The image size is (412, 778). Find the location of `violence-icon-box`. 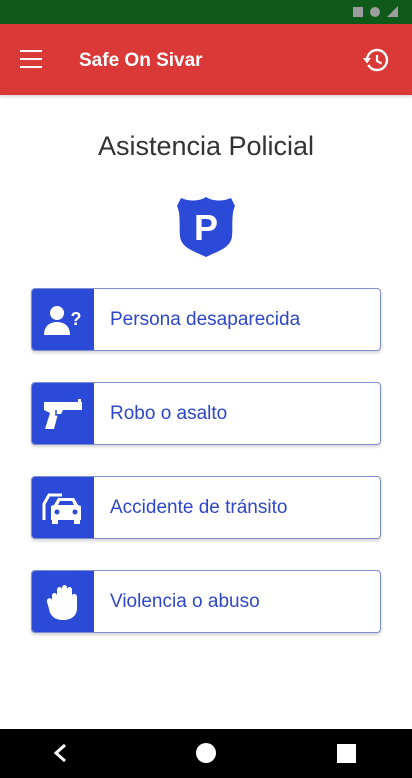

violence-icon-box is located at coordinates (63, 601).